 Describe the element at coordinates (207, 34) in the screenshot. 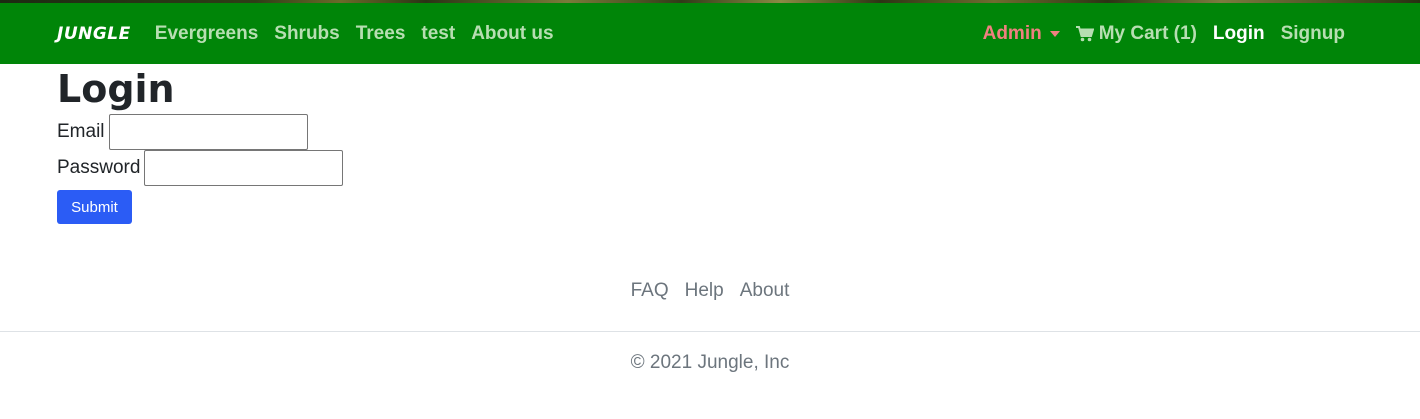

I see `nav-link-evergreens: Evergreens` at that location.